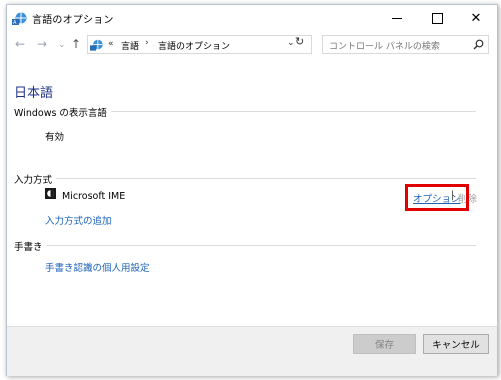 Image resolution: width=501 pixels, height=380 pixels. I want to click on address-box: « 言語 › 言語のオプション ⌄, so click(199, 44).